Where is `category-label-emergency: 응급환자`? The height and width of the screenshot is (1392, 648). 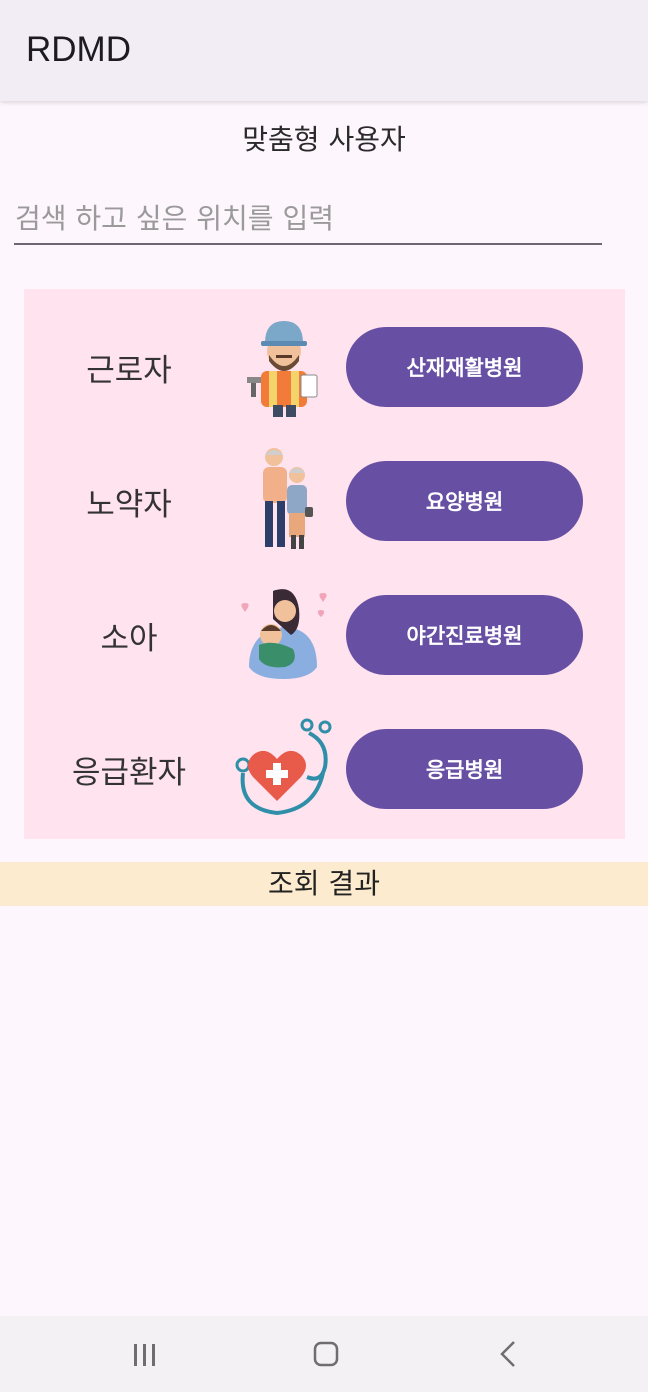 category-label-emergency: 응급환자 is located at coordinates (129, 773).